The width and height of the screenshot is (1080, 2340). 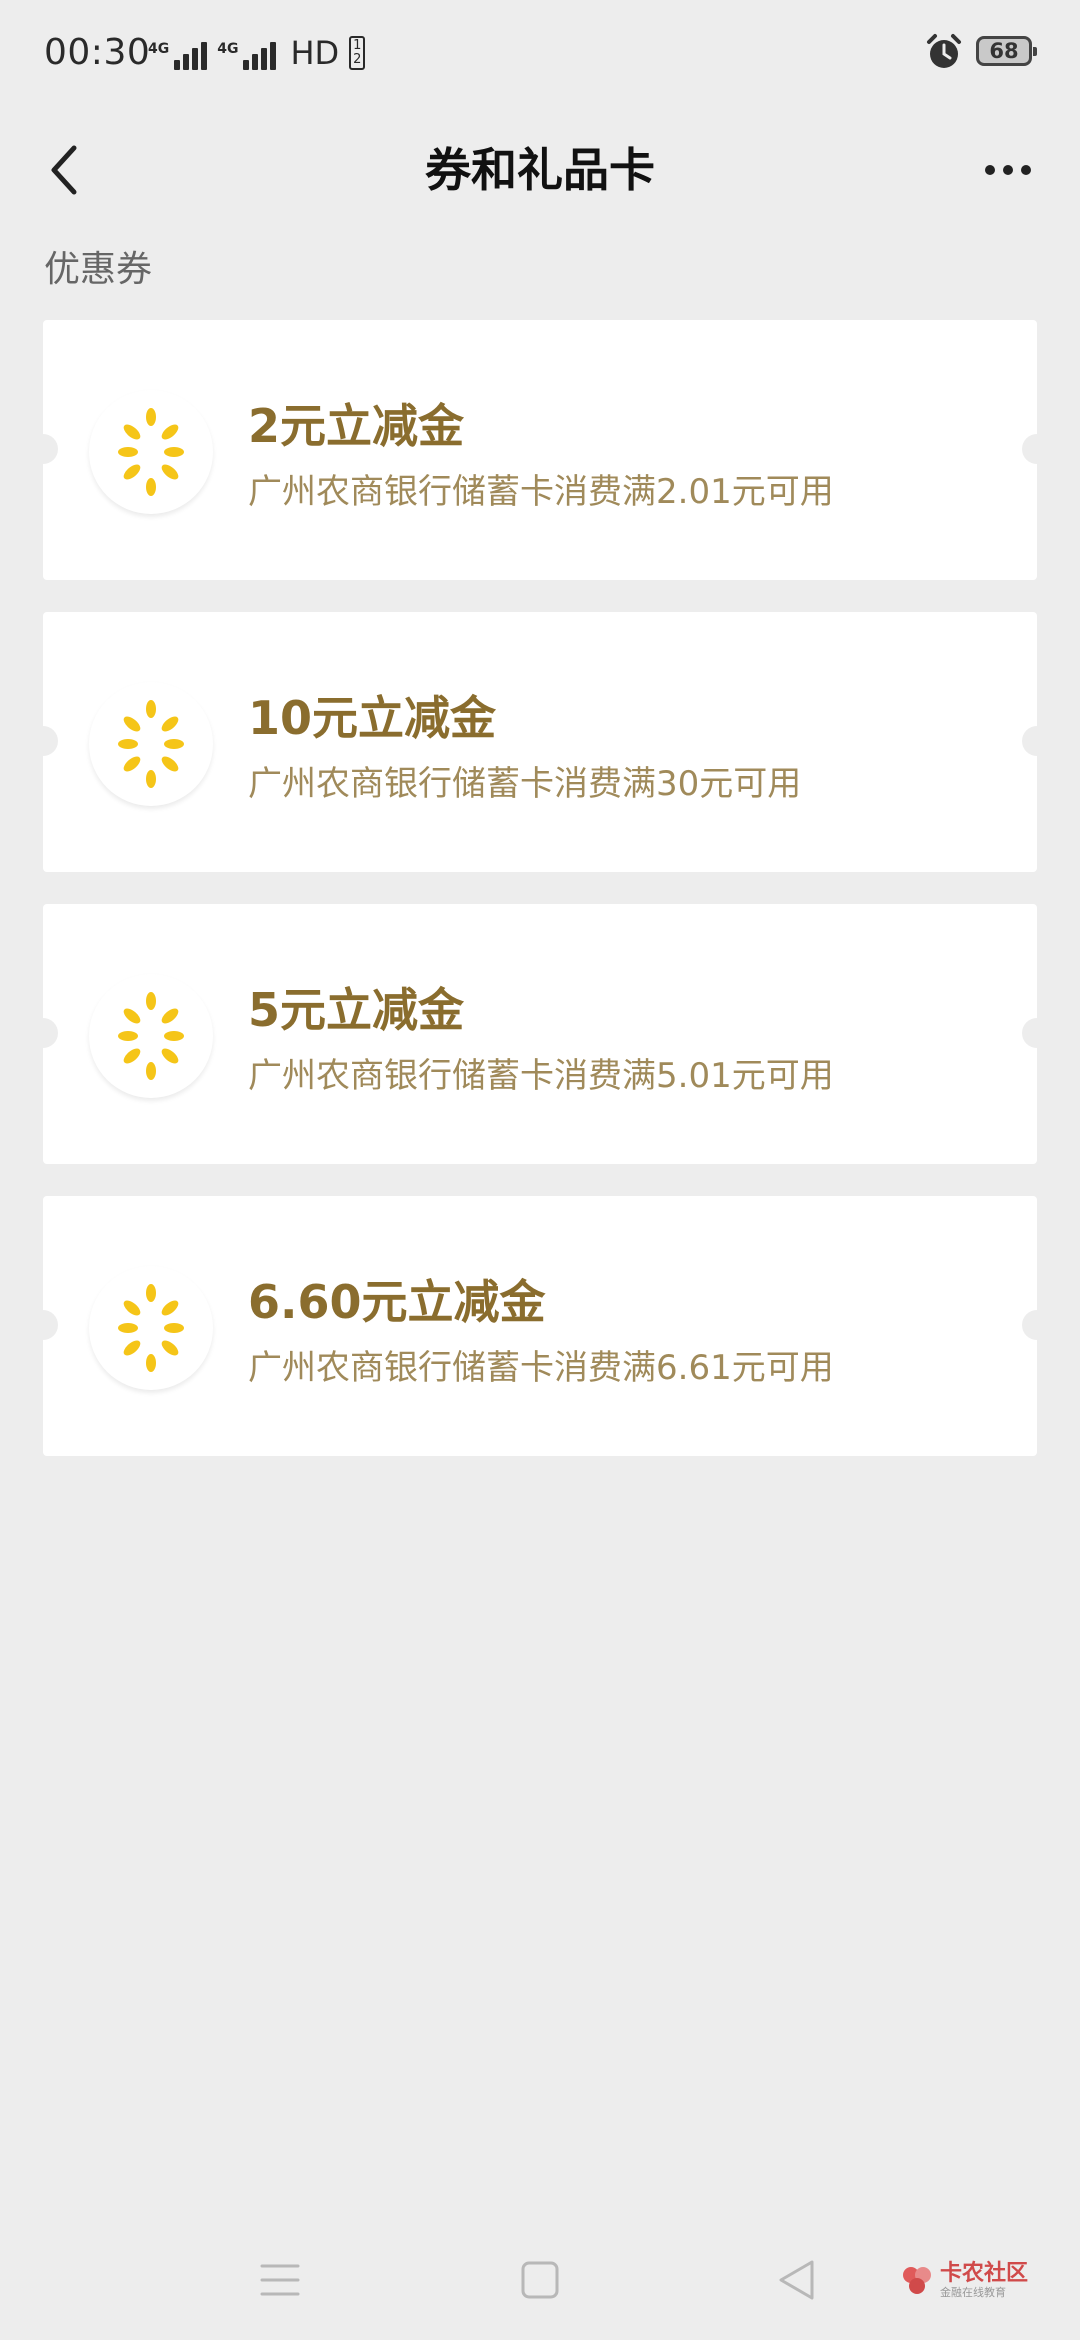 What do you see at coordinates (540, 450) in the screenshot?
I see `coupon-card: 2元立减金 广州农商银行储蓄卡消费满2.01元可用` at bounding box center [540, 450].